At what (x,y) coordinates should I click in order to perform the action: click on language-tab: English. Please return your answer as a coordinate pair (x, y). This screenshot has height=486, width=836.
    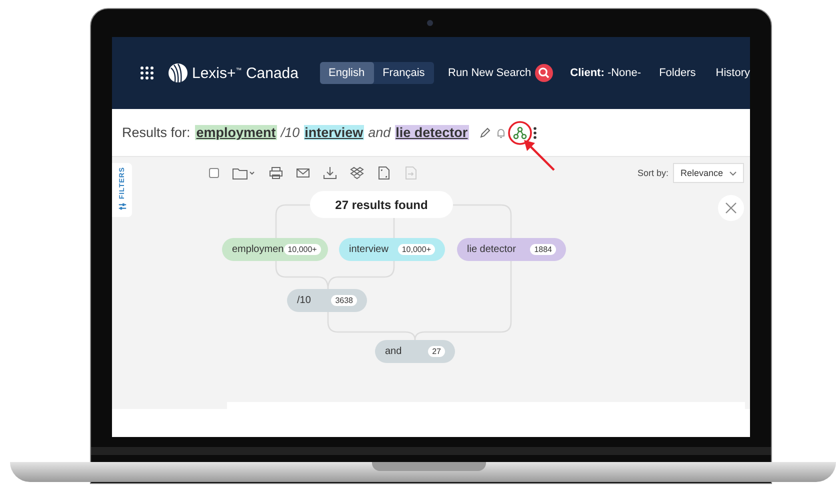
    Looking at the image, I should click on (347, 73).